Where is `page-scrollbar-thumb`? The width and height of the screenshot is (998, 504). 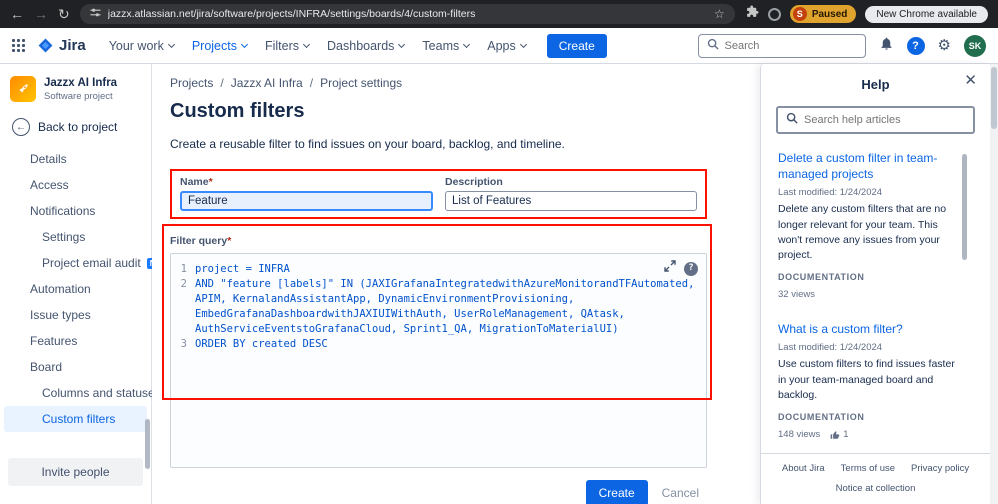 page-scrollbar-thumb is located at coordinates (994, 98).